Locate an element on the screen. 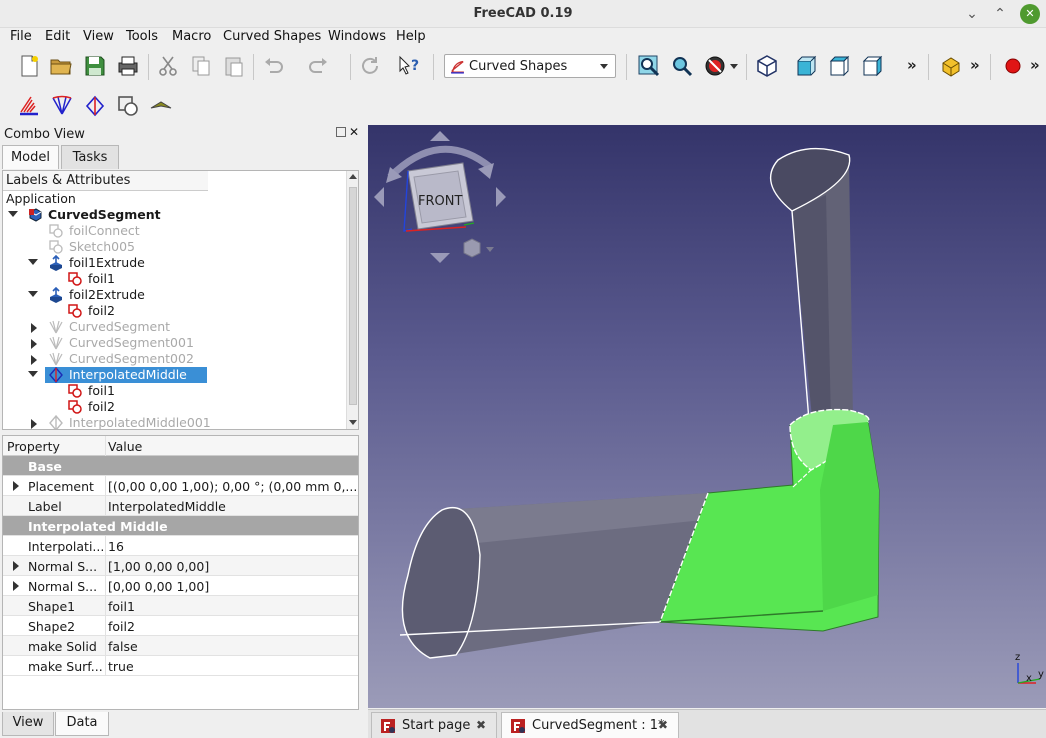 This screenshot has height=738, width=1046. property-group-base: Base is located at coordinates (180, 466).